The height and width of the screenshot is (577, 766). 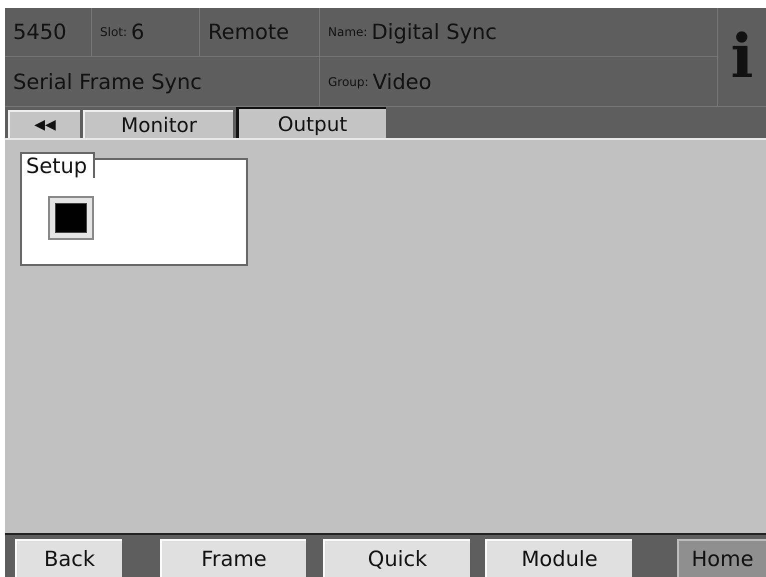 I want to click on nav-button: Frame, so click(x=233, y=558).